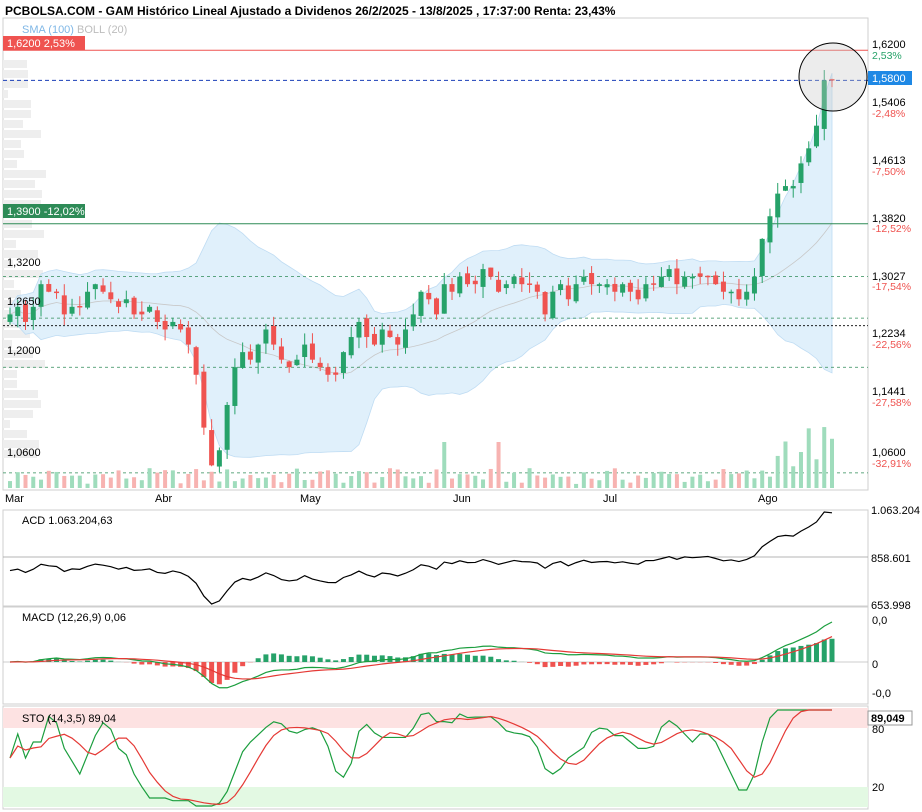 Image resolution: width=922 pixels, height=812 pixels. What do you see at coordinates (435, 655) in the screenshot?
I see `macd-indicator` at bounding box center [435, 655].